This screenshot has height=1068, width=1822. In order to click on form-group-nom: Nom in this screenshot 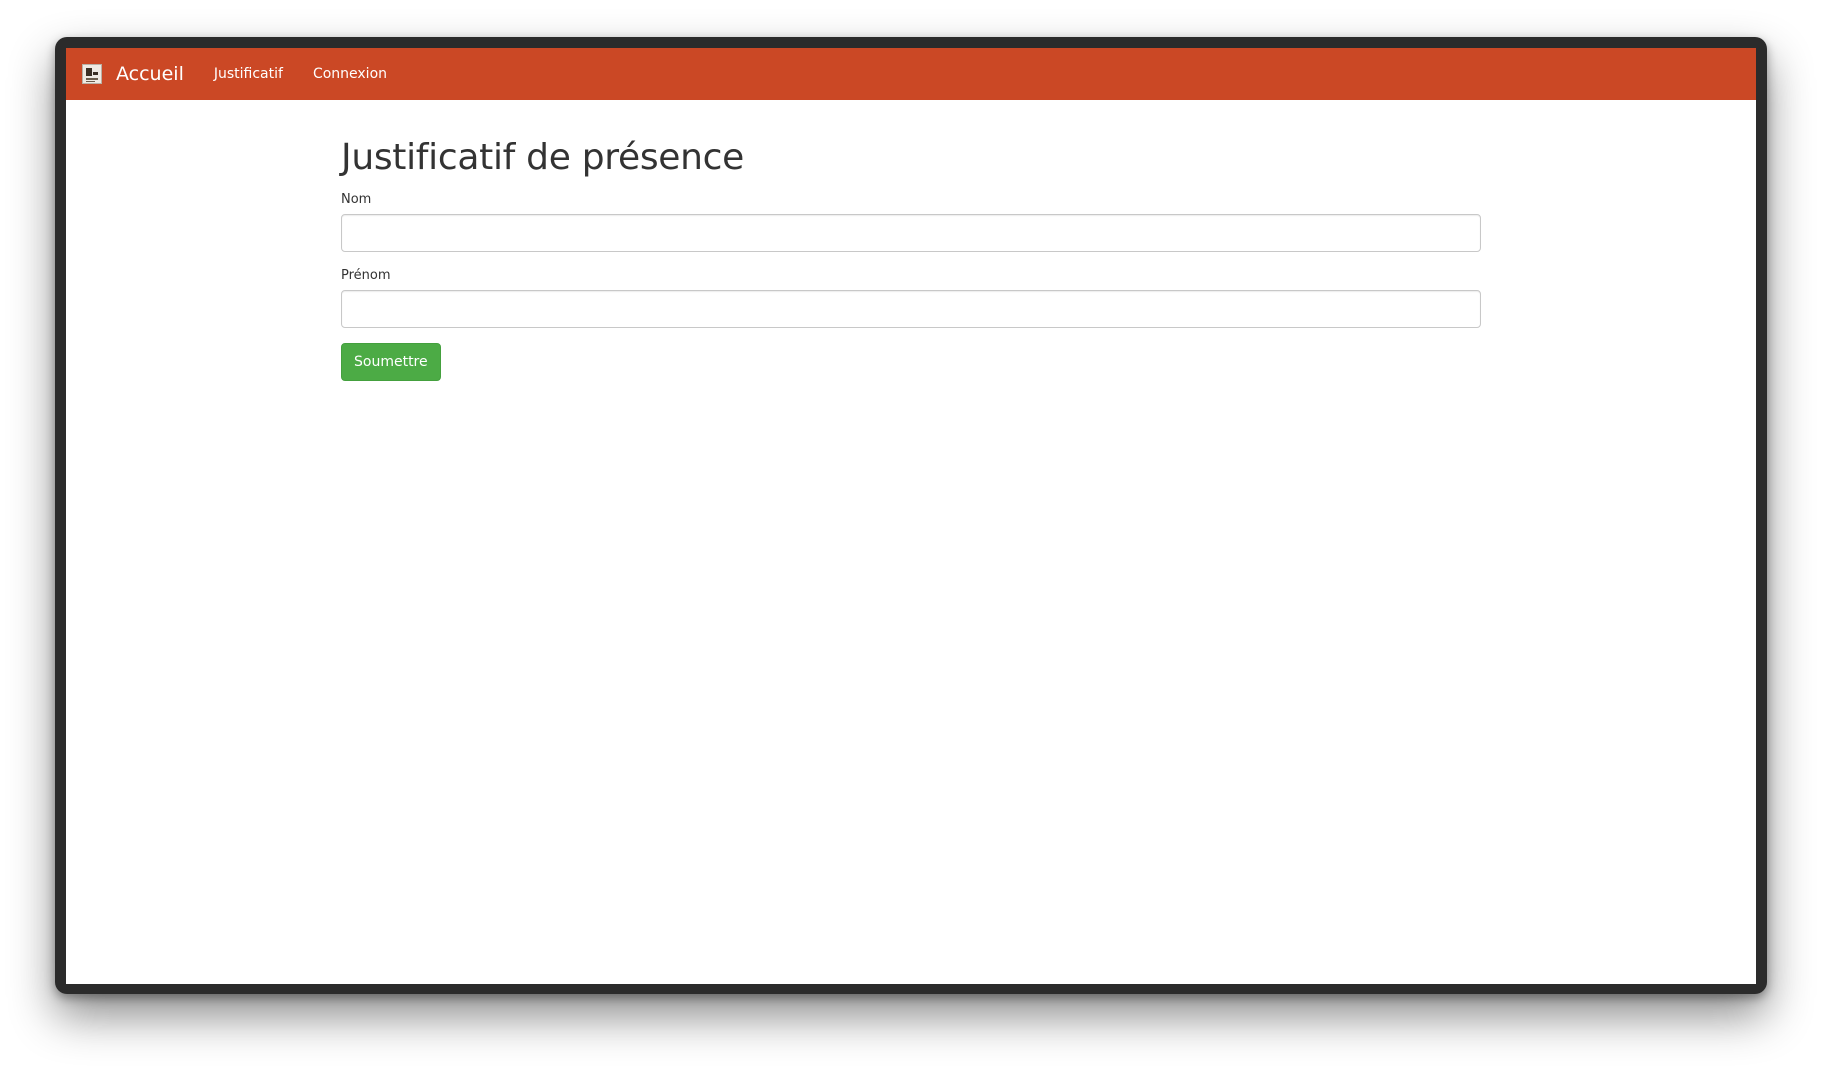, I will do `click(911, 222)`.